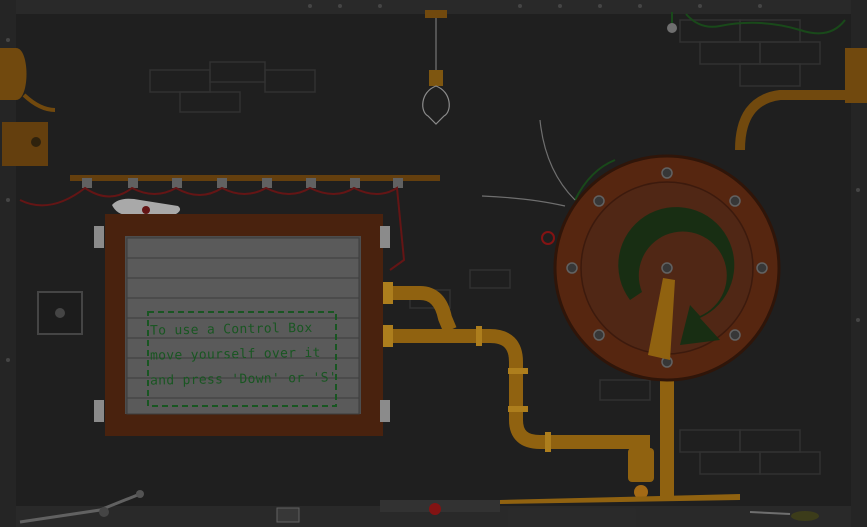 This screenshot has height=527, width=867. Describe the element at coordinates (641, 465) in the screenshot. I see `pipe-valve` at that location.